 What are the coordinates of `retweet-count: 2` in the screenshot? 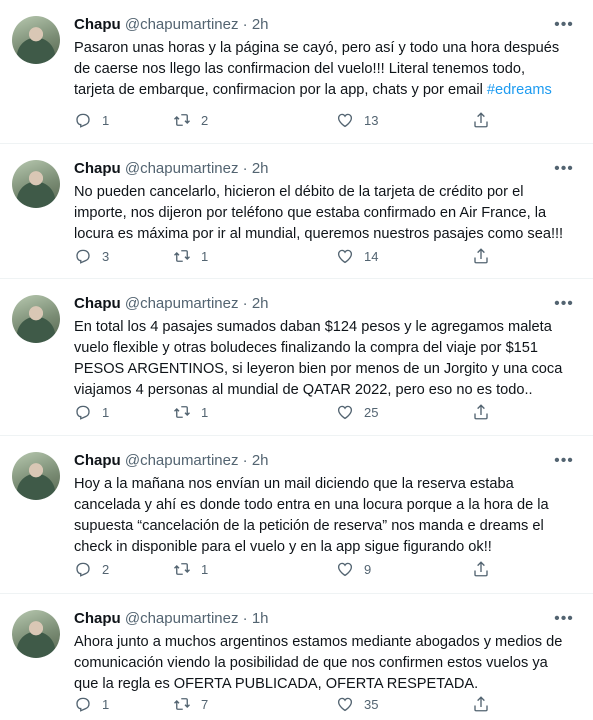 It's located at (205, 120).